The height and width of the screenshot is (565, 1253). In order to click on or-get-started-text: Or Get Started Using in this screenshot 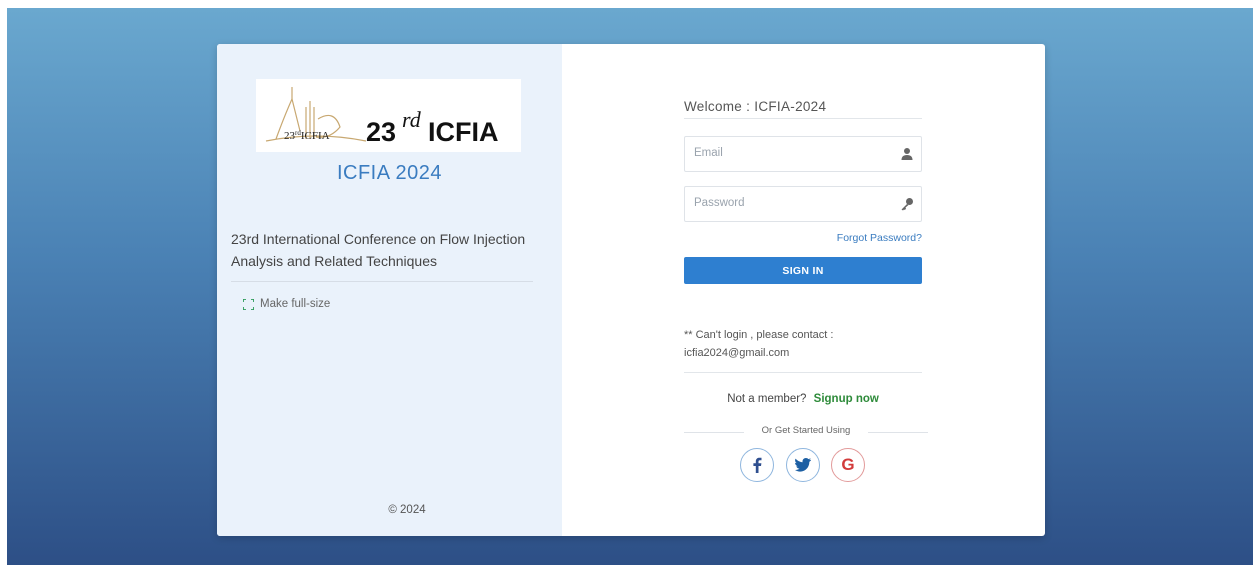, I will do `click(806, 430)`.